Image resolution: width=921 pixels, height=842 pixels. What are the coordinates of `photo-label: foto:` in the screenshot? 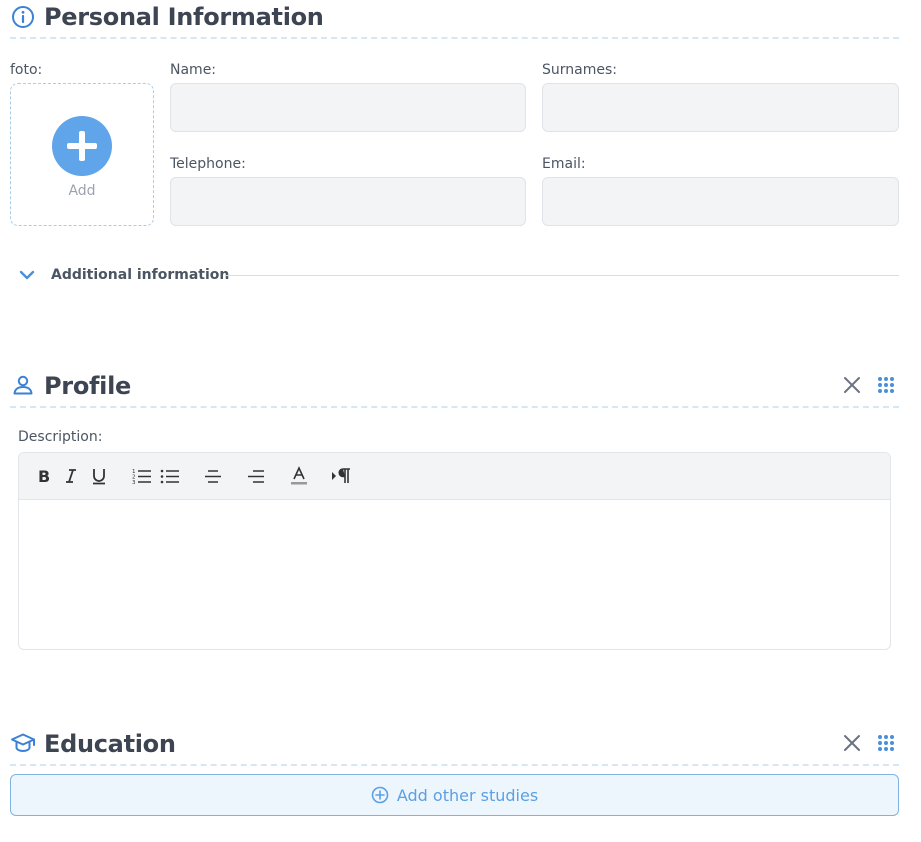 It's located at (26, 70).